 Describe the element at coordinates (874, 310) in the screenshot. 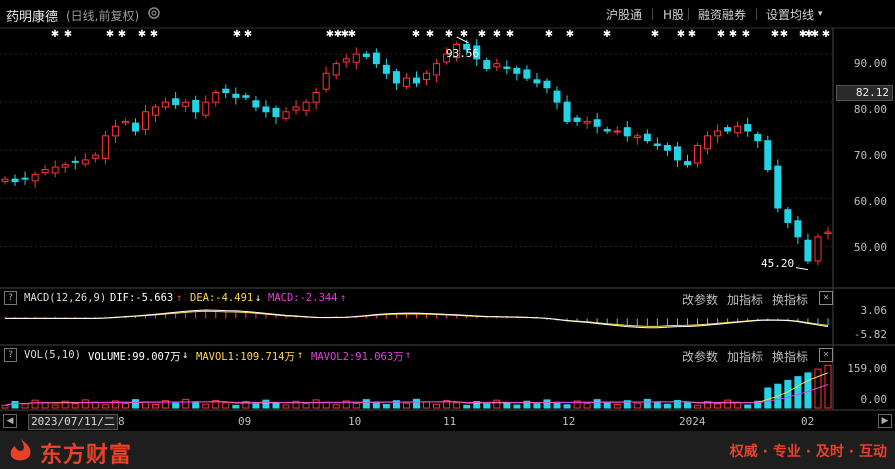

I see `macd-y-tick: 3.06` at that location.